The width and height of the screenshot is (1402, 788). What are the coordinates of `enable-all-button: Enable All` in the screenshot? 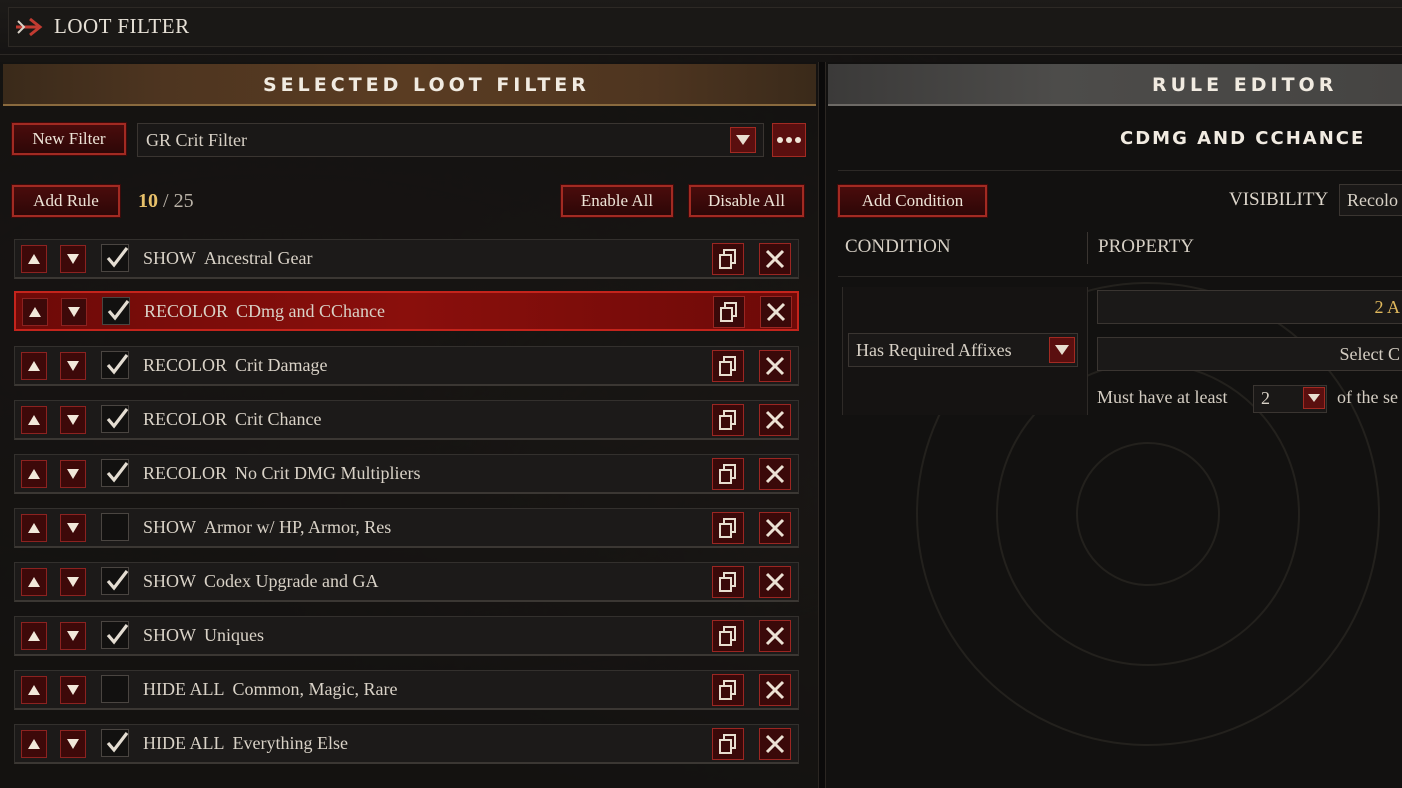 It's located at (617, 201).